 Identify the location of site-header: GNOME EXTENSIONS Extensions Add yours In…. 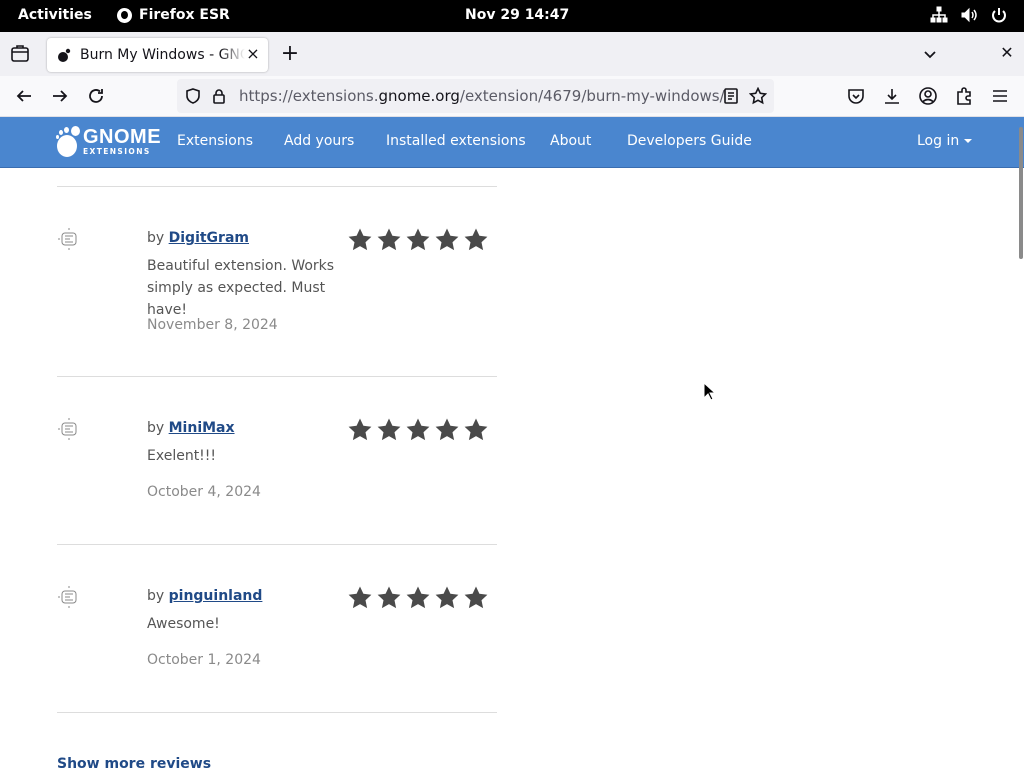
(512, 142).